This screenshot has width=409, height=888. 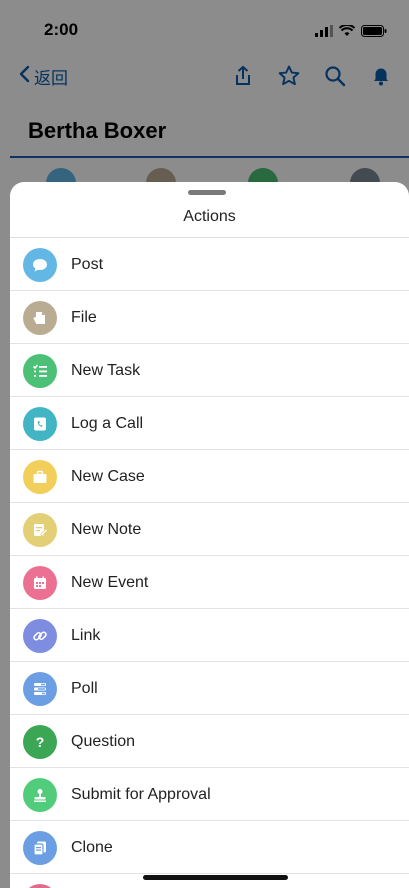 I want to click on action-label: Log a Call, so click(x=107, y=423).